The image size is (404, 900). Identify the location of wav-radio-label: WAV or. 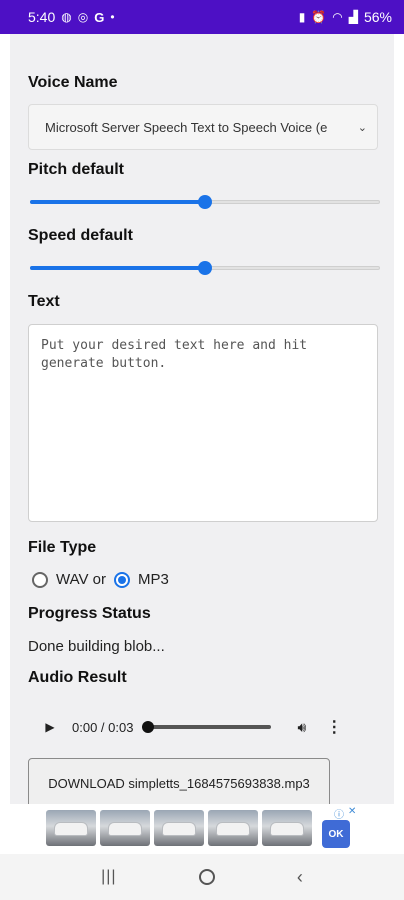
(81, 579).